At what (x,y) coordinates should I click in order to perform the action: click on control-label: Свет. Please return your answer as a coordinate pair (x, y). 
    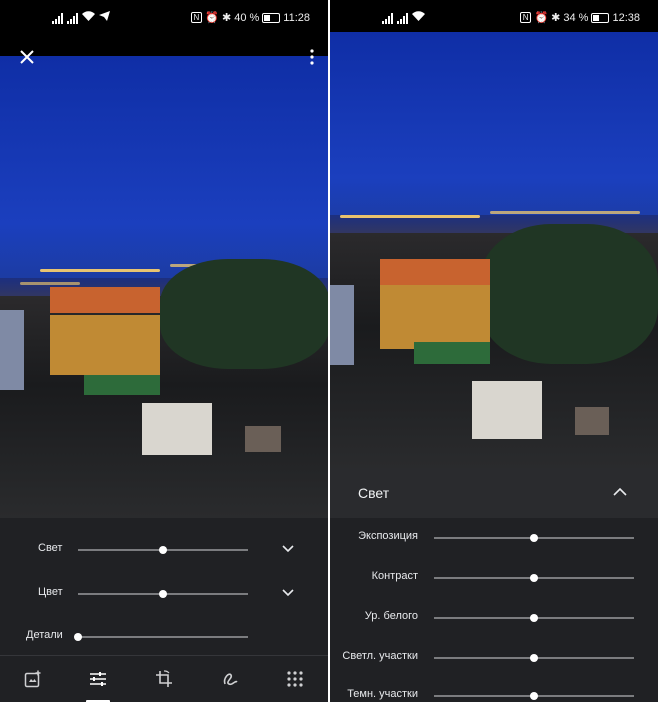
    Looking at the image, I should click on (50, 548).